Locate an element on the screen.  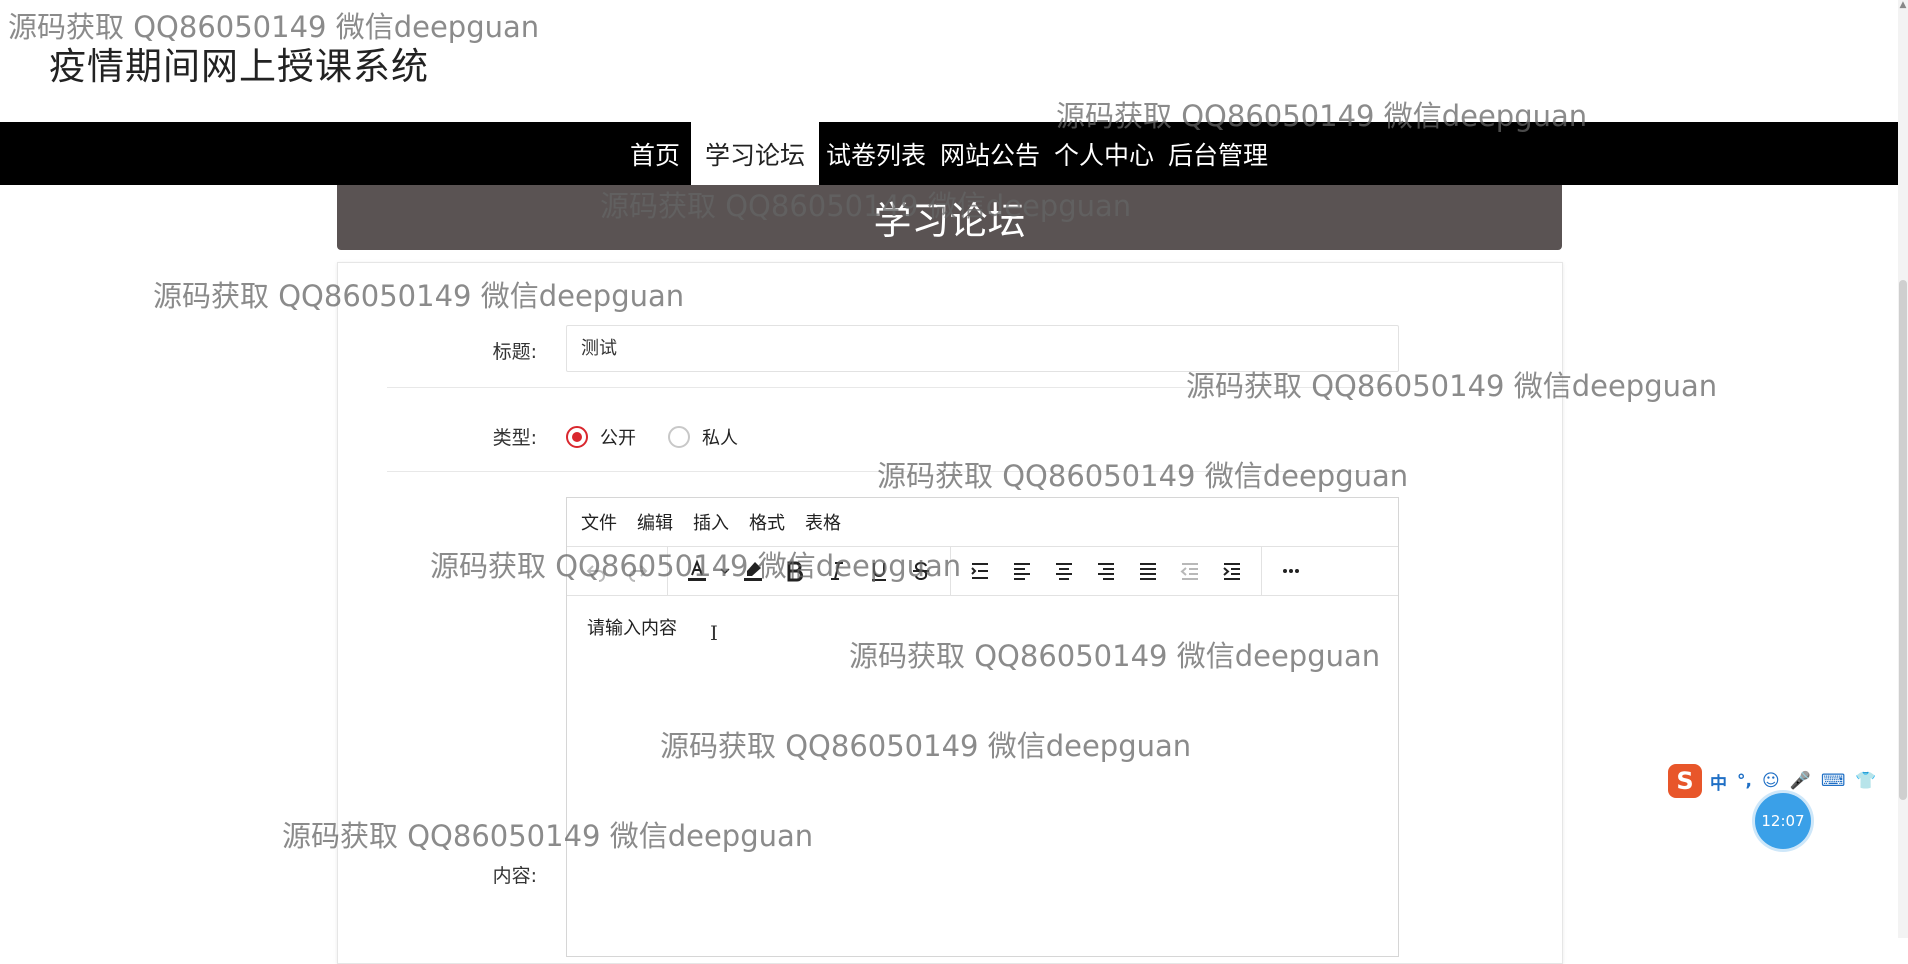
radio-checked-icon is located at coordinates (577, 437).